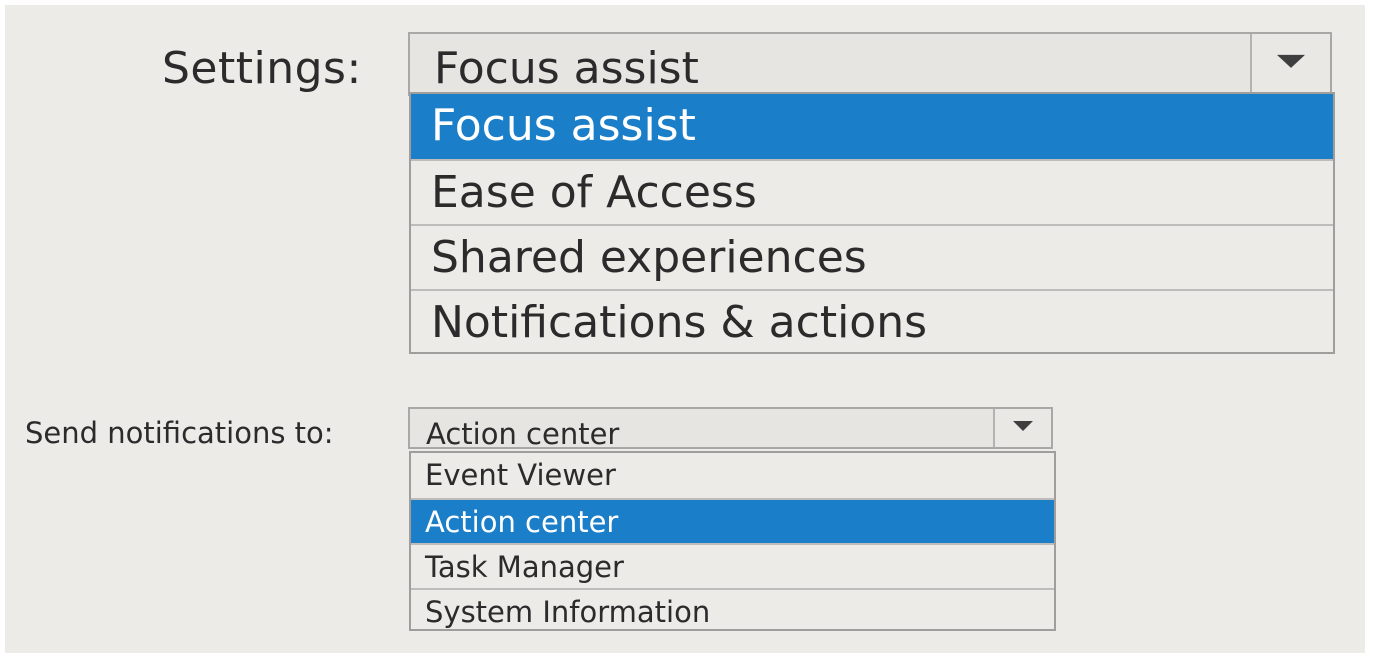  I want to click on send-notifications-option: Event Viewer, so click(732, 475).